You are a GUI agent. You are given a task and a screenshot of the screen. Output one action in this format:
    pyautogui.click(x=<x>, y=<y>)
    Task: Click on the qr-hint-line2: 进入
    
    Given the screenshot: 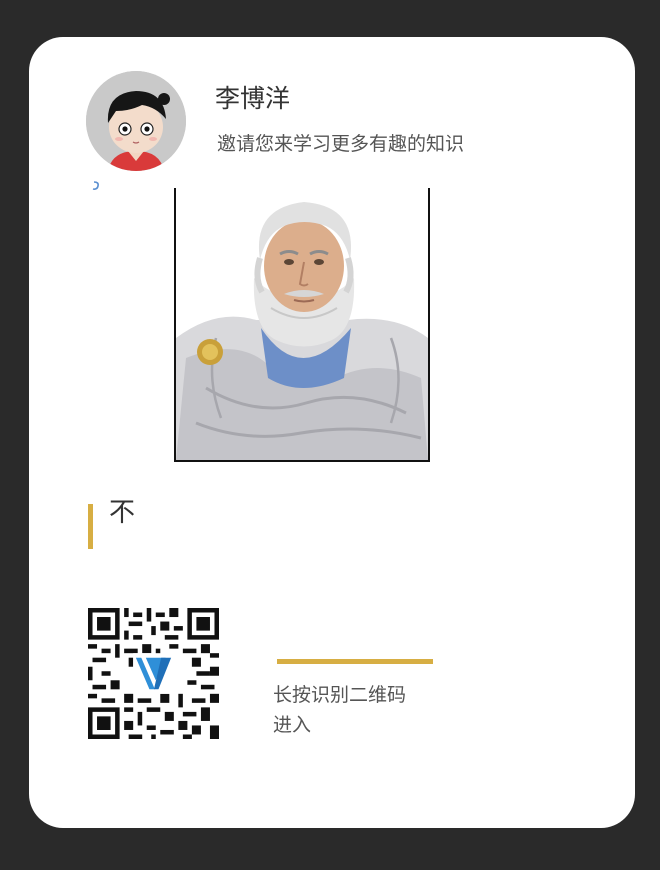 What is the action you would take?
    pyautogui.click(x=292, y=725)
    